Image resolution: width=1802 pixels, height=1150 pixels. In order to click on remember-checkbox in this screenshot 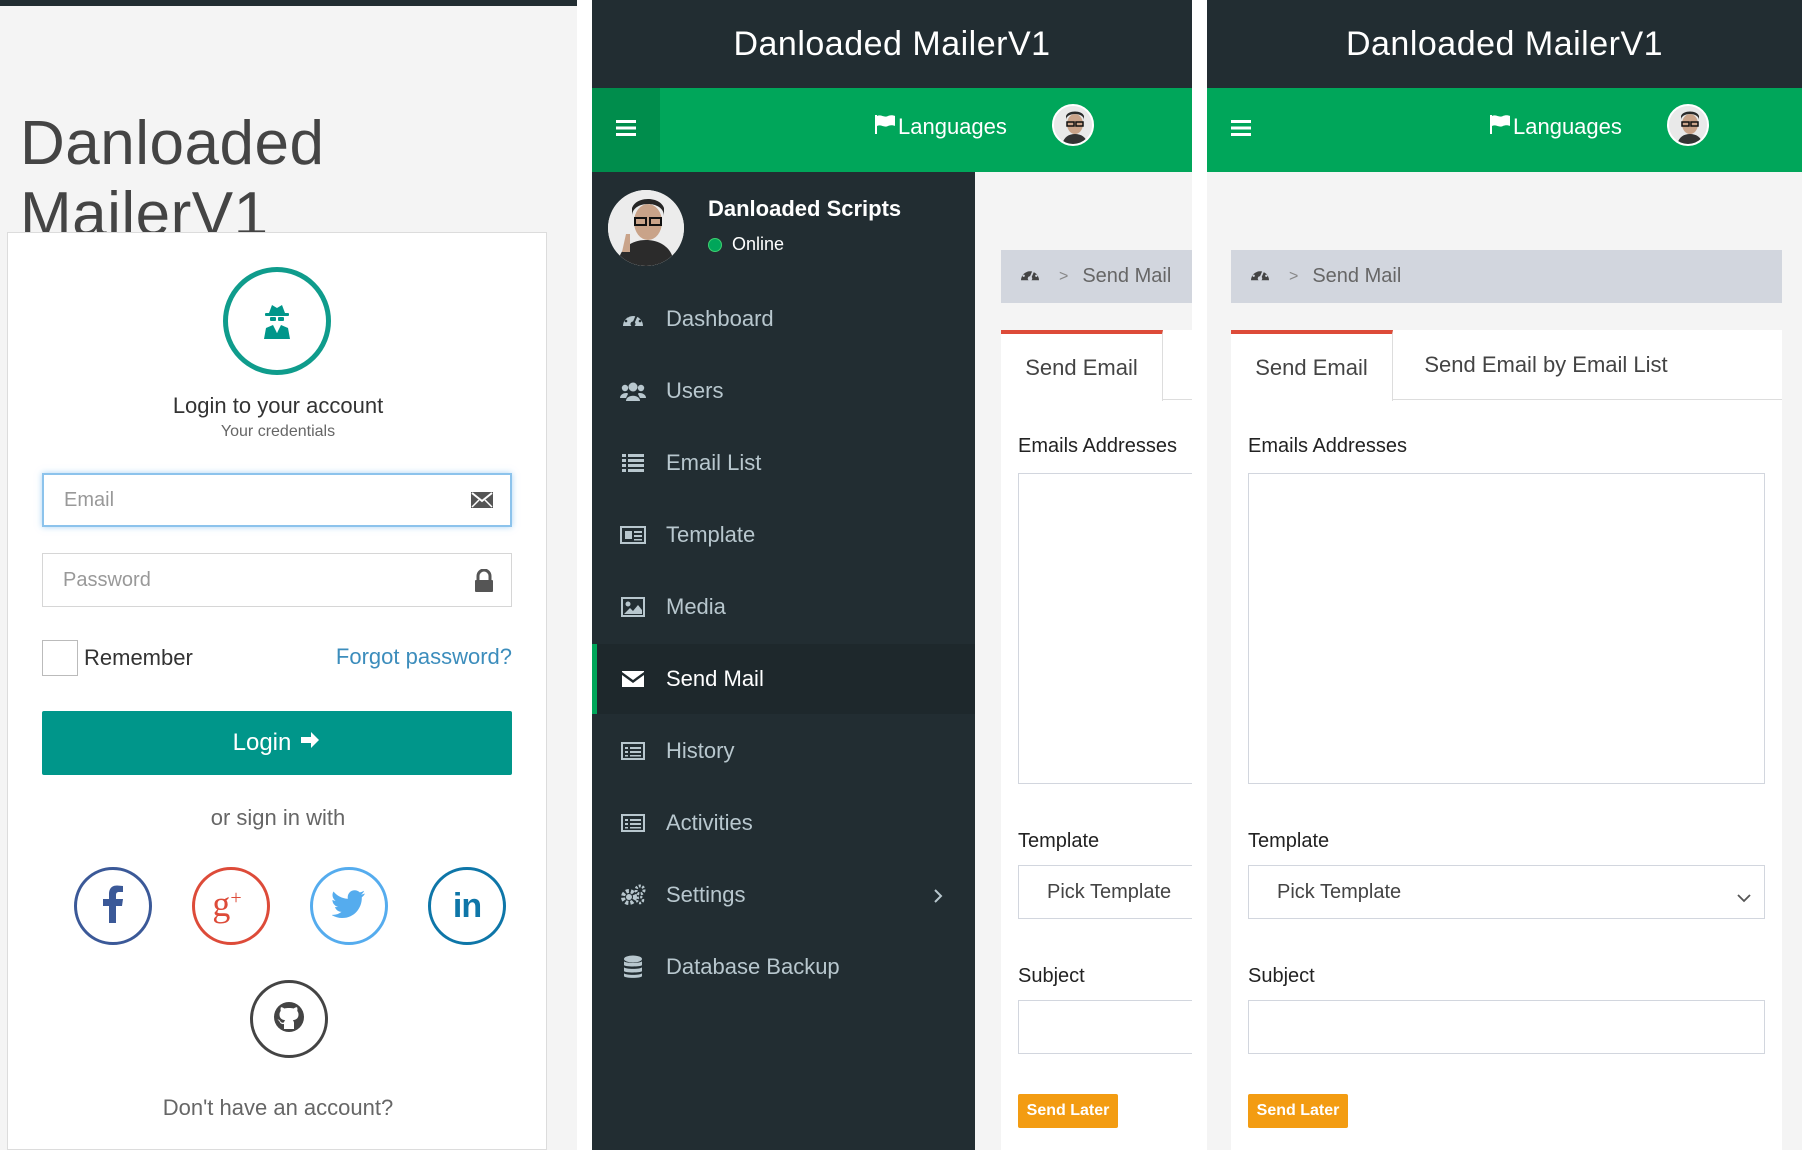, I will do `click(60, 658)`.